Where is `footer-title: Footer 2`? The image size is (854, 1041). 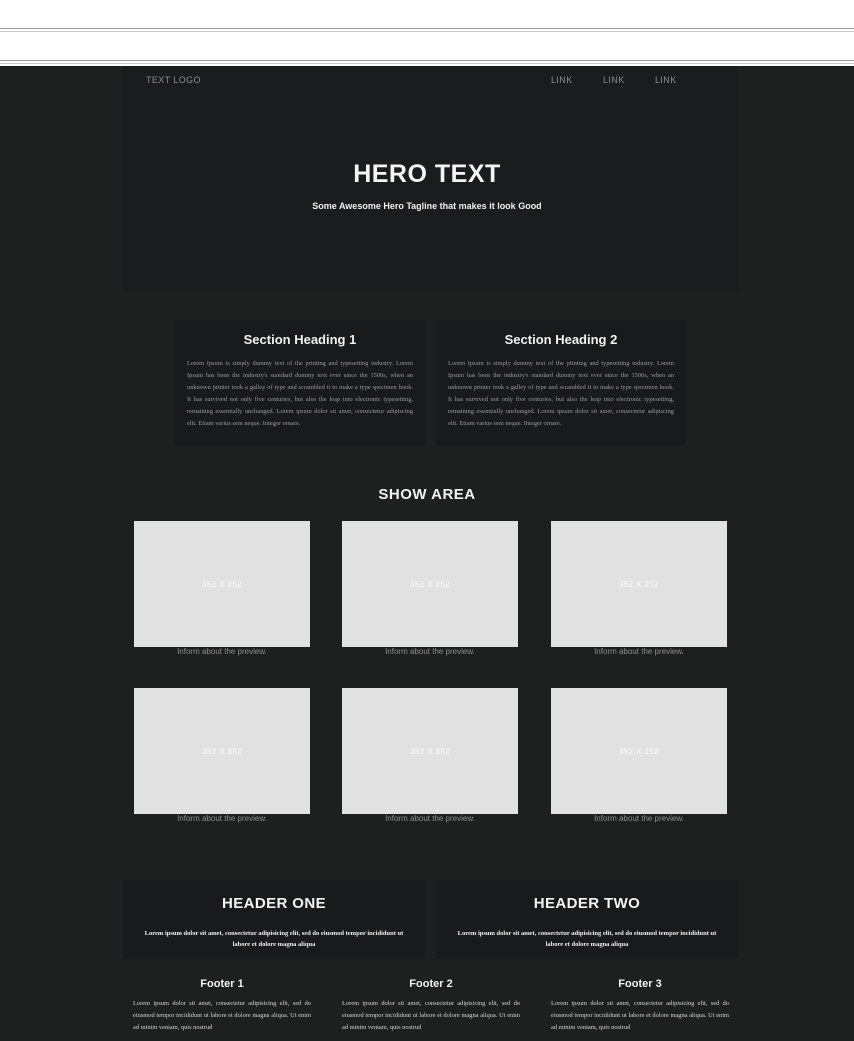 footer-title: Footer 2 is located at coordinates (431, 984).